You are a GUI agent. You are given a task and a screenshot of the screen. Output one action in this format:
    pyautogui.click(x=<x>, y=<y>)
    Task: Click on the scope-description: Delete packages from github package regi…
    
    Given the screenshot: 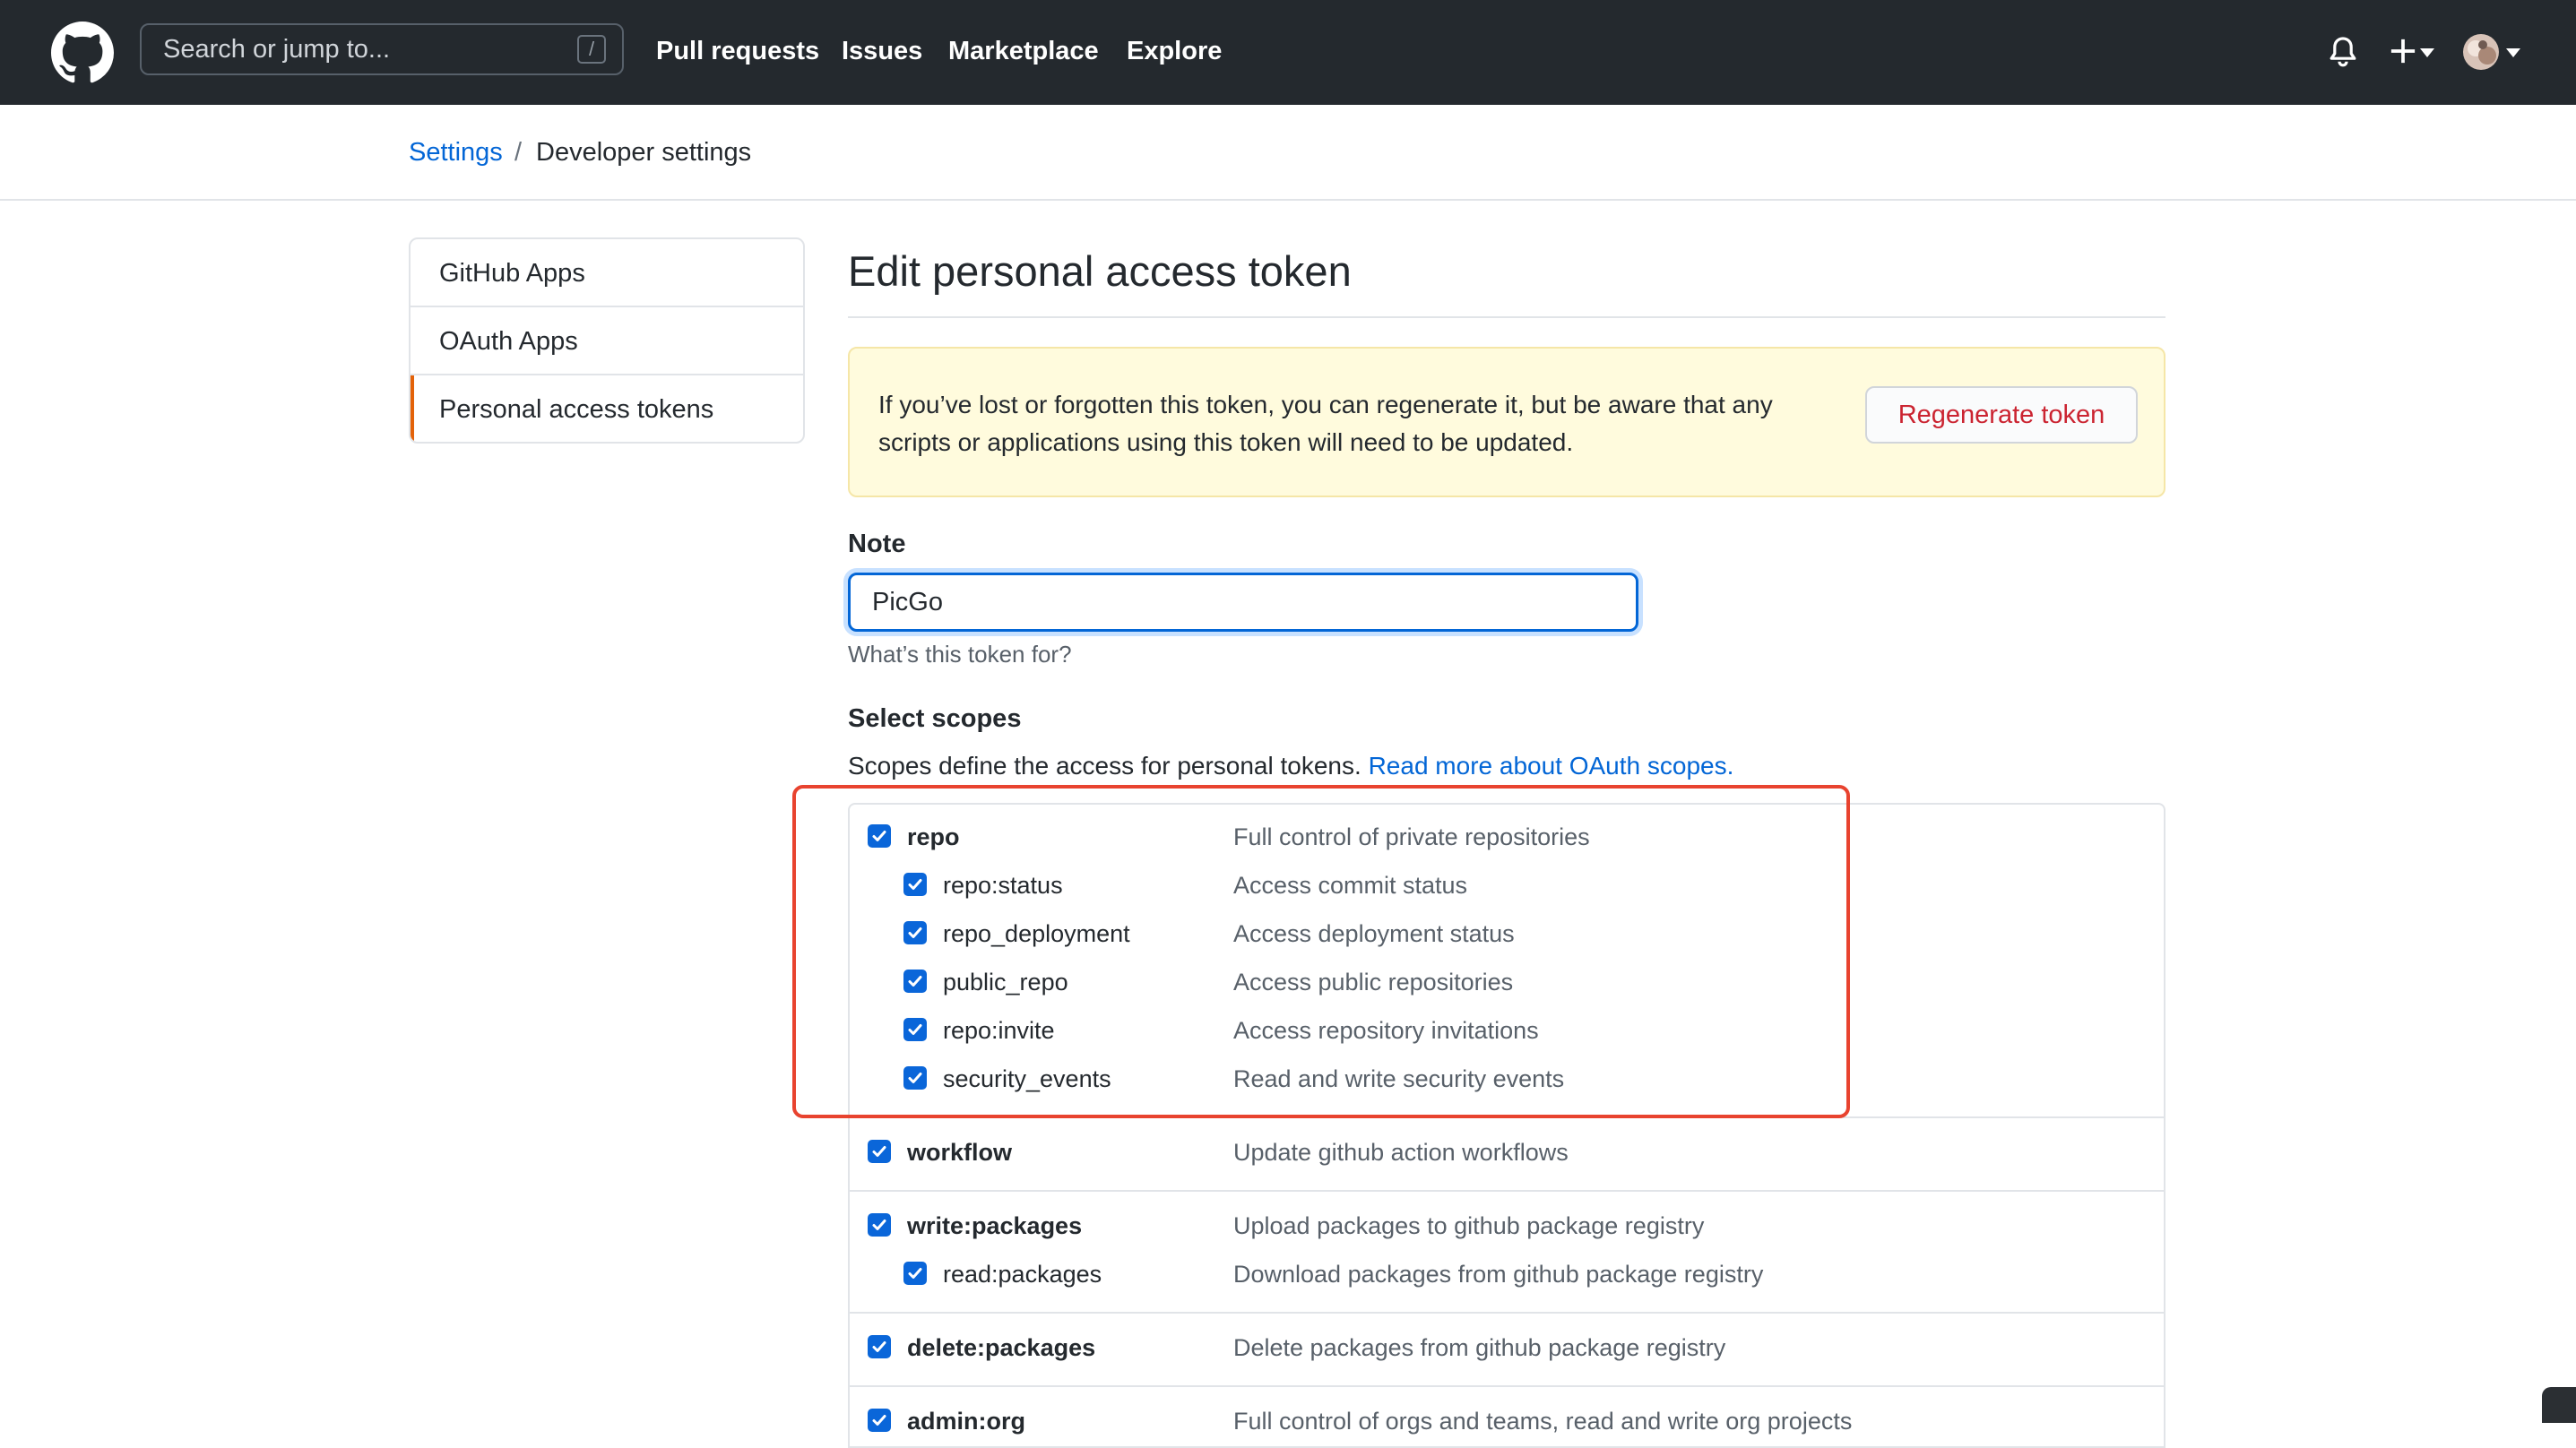 What is the action you would take?
    pyautogui.click(x=1479, y=1347)
    